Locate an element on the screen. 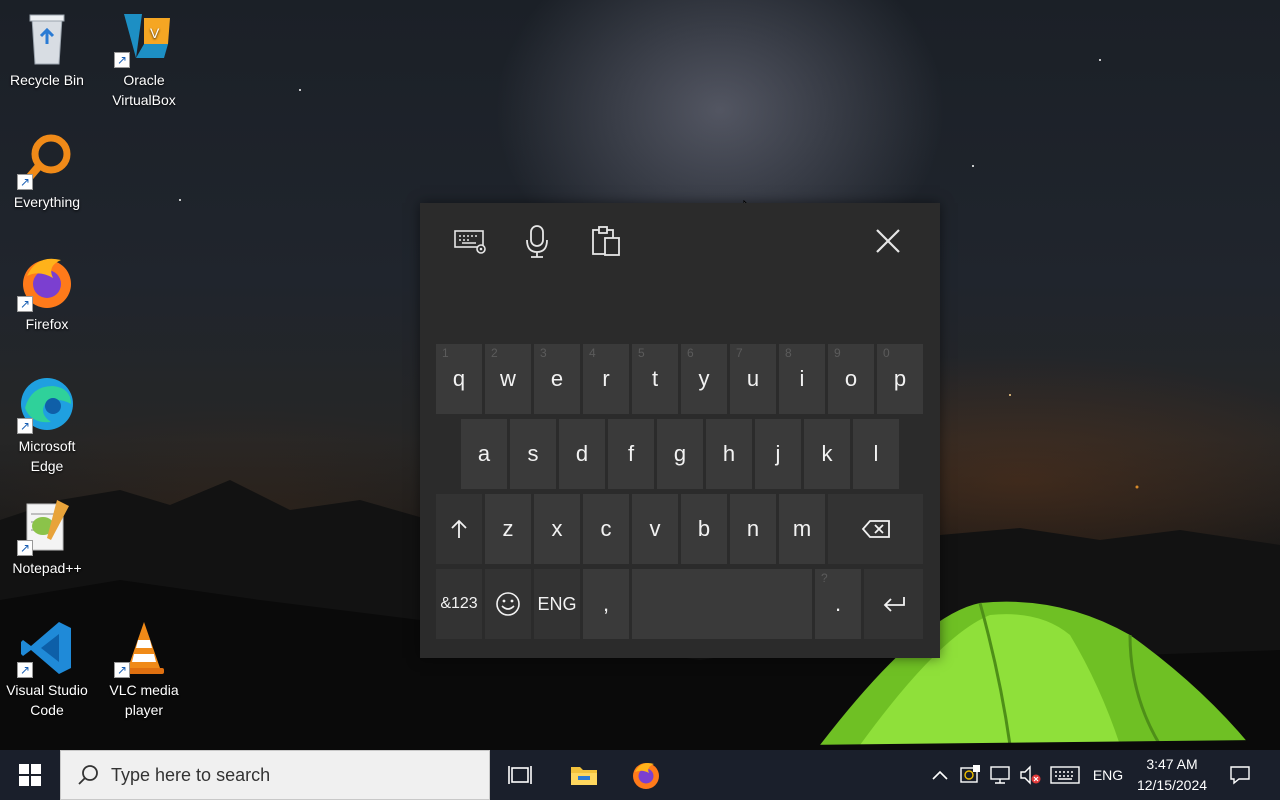 The width and height of the screenshot is (1280, 800). key-label: n is located at coordinates (753, 528).